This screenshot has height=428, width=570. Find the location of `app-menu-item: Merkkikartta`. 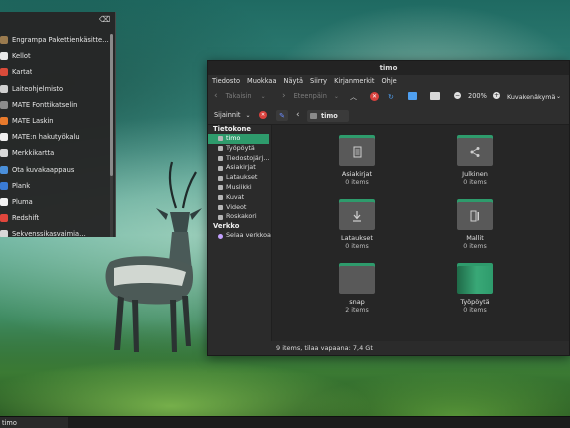

app-menu-item: Merkkikartta is located at coordinates (55, 153).